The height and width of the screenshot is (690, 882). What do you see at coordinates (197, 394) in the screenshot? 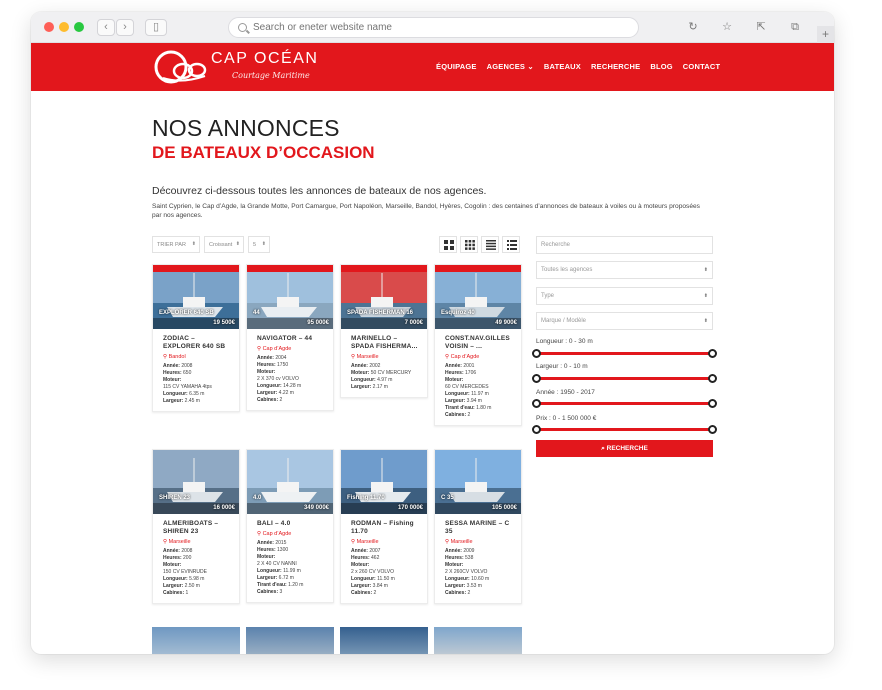
I see `spec-value: 6.35 m` at bounding box center [197, 394].